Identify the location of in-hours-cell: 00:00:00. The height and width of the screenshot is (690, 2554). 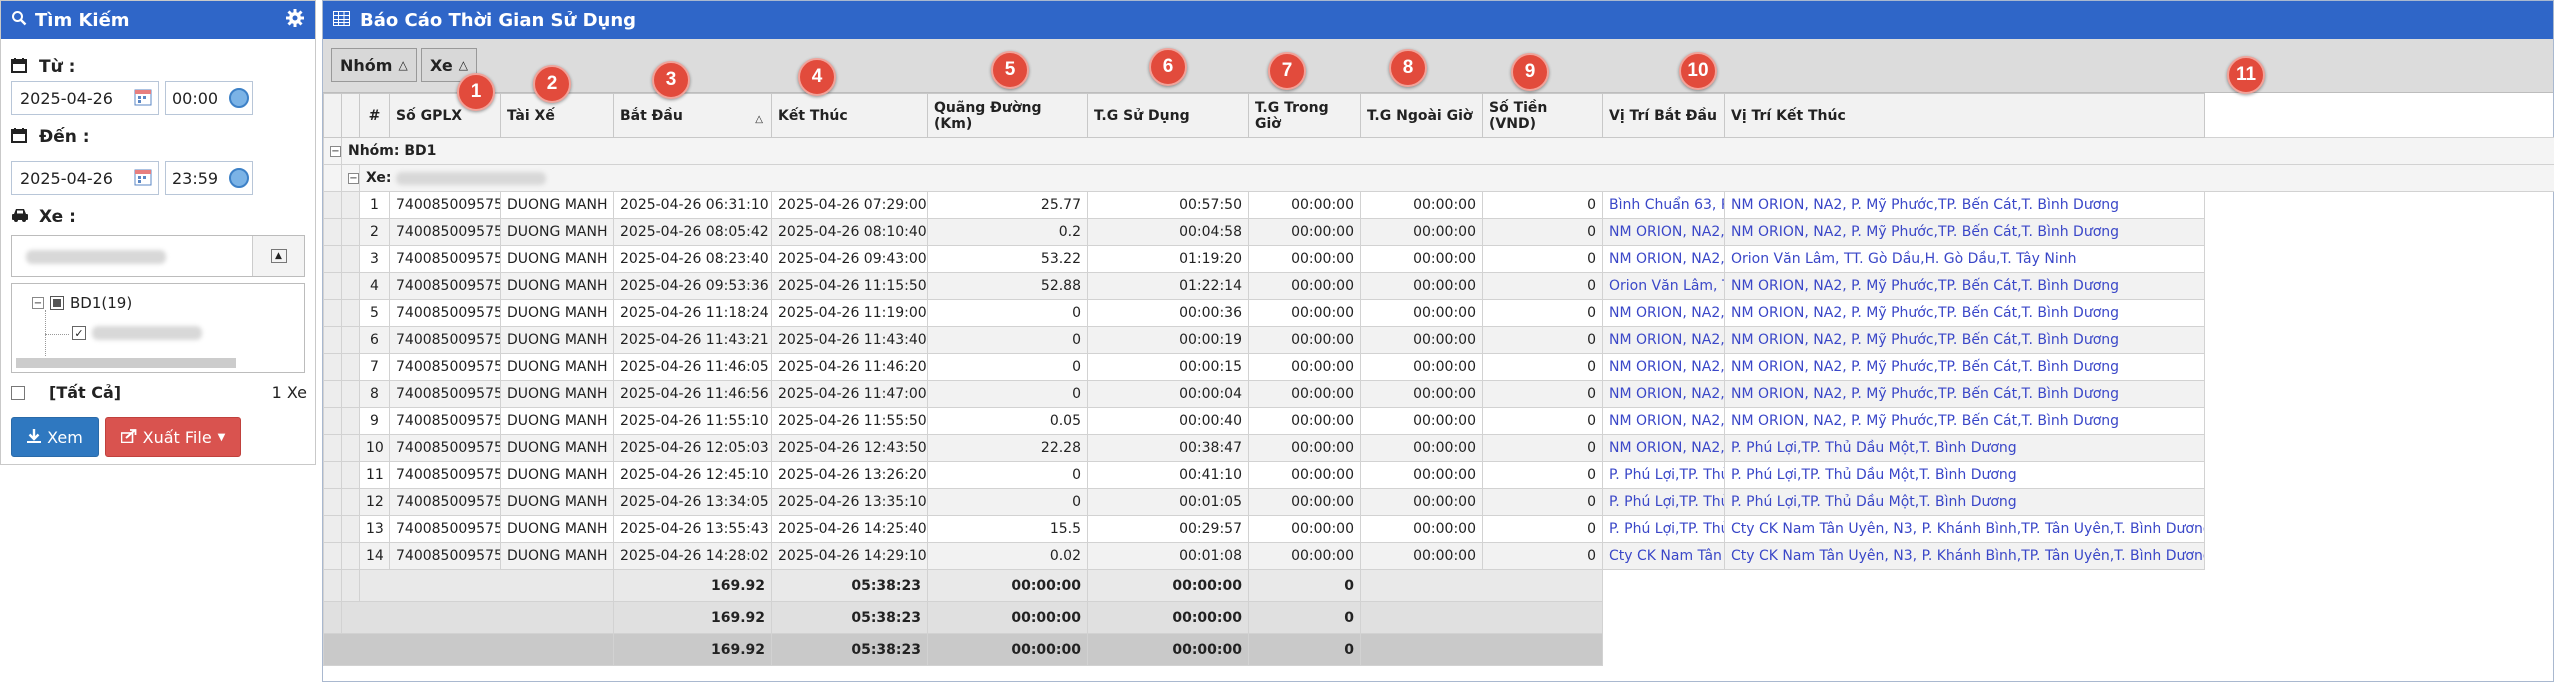
(1304, 448).